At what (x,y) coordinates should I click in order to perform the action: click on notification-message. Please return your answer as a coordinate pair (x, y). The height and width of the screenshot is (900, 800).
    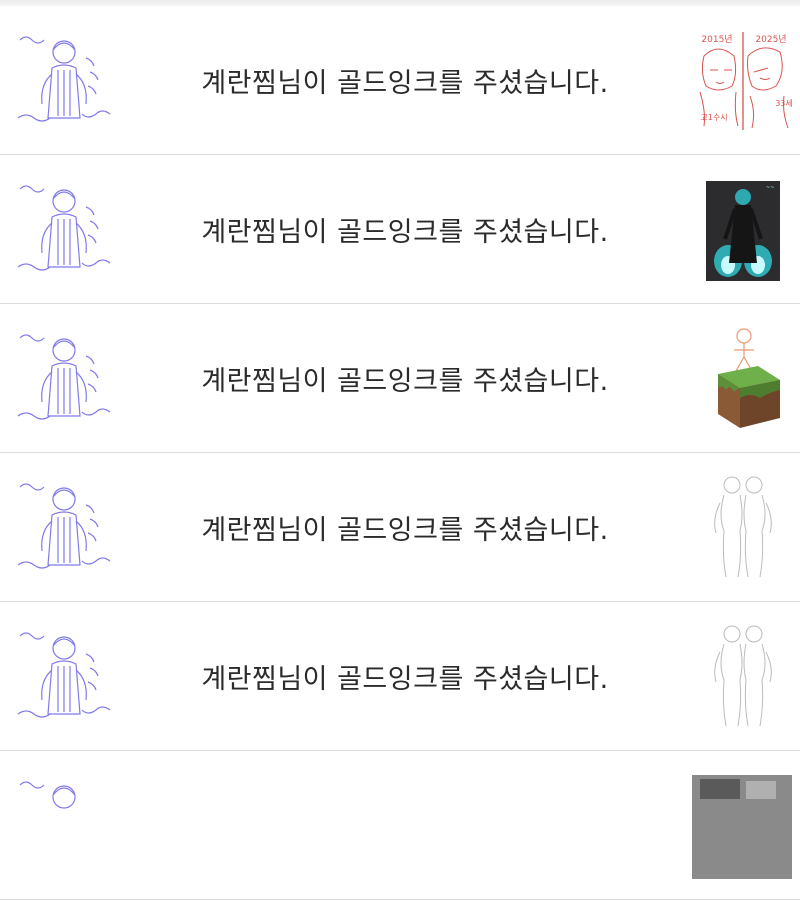
    Looking at the image, I should click on (405, 825).